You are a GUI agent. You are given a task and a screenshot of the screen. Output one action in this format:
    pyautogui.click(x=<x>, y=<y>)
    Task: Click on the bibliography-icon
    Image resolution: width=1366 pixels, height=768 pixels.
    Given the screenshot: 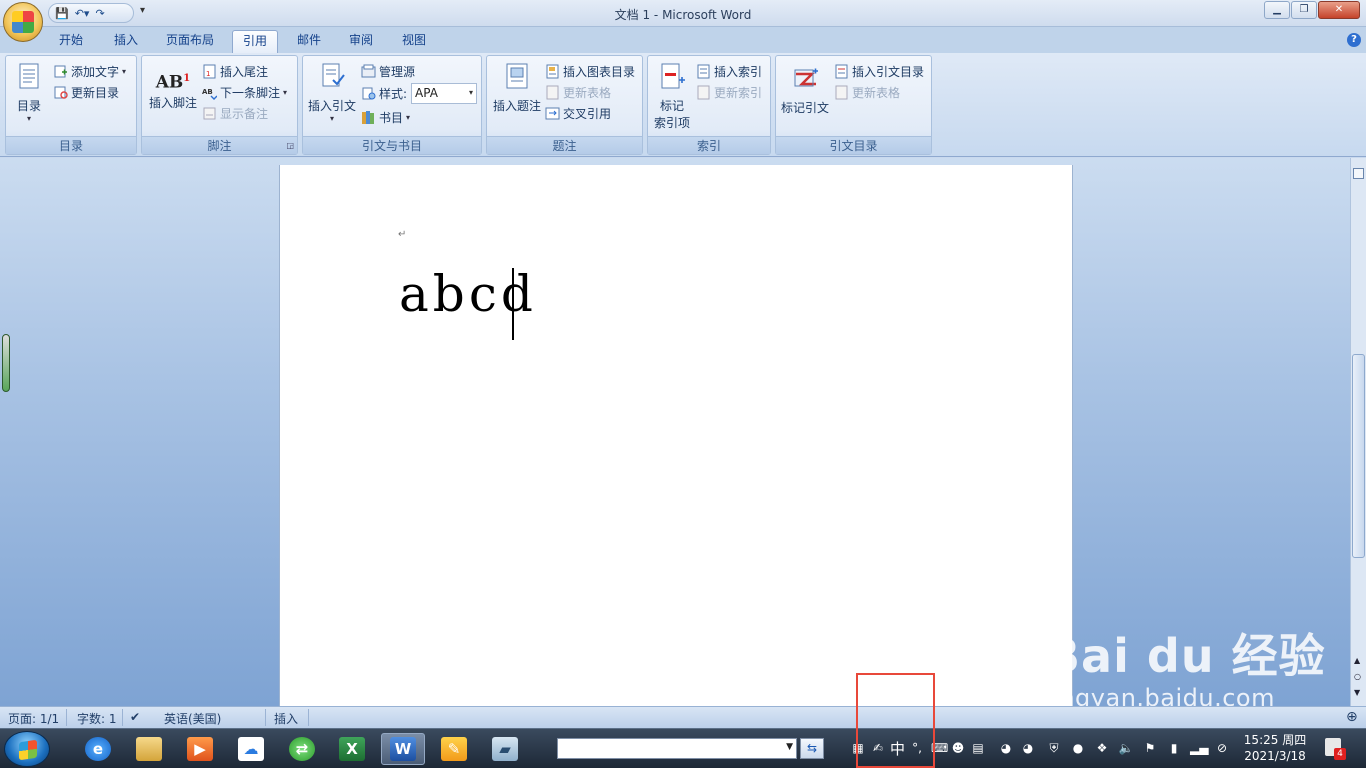 What is the action you would take?
    pyautogui.click(x=368, y=117)
    